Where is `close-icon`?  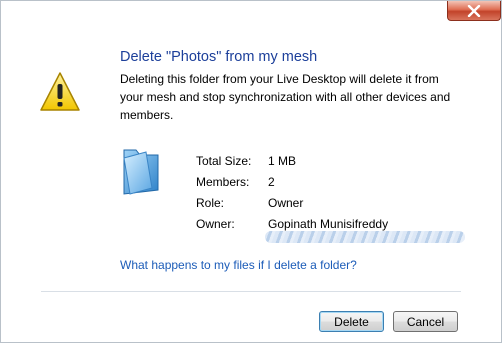 close-icon is located at coordinates (474, 10).